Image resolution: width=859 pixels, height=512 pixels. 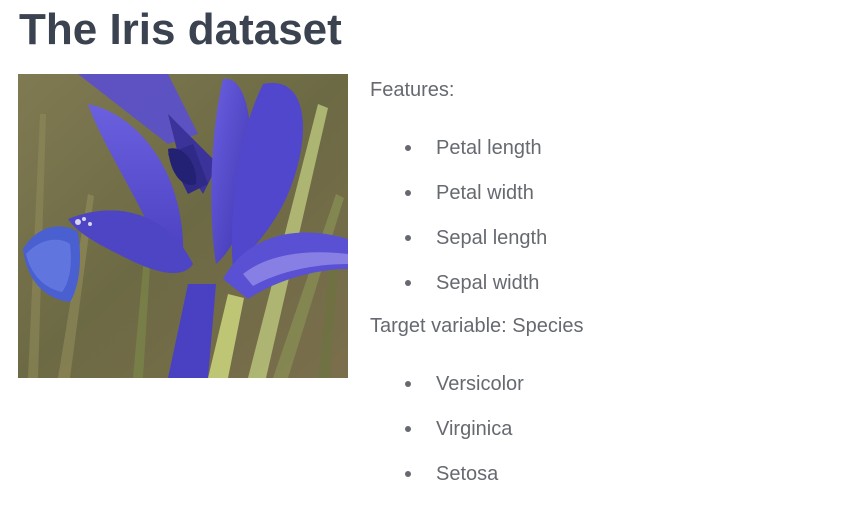 What do you see at coordinates (492, 238) in the screenshot?
I see `list-item-label: Sepal length` at bounding box center [492, 238].